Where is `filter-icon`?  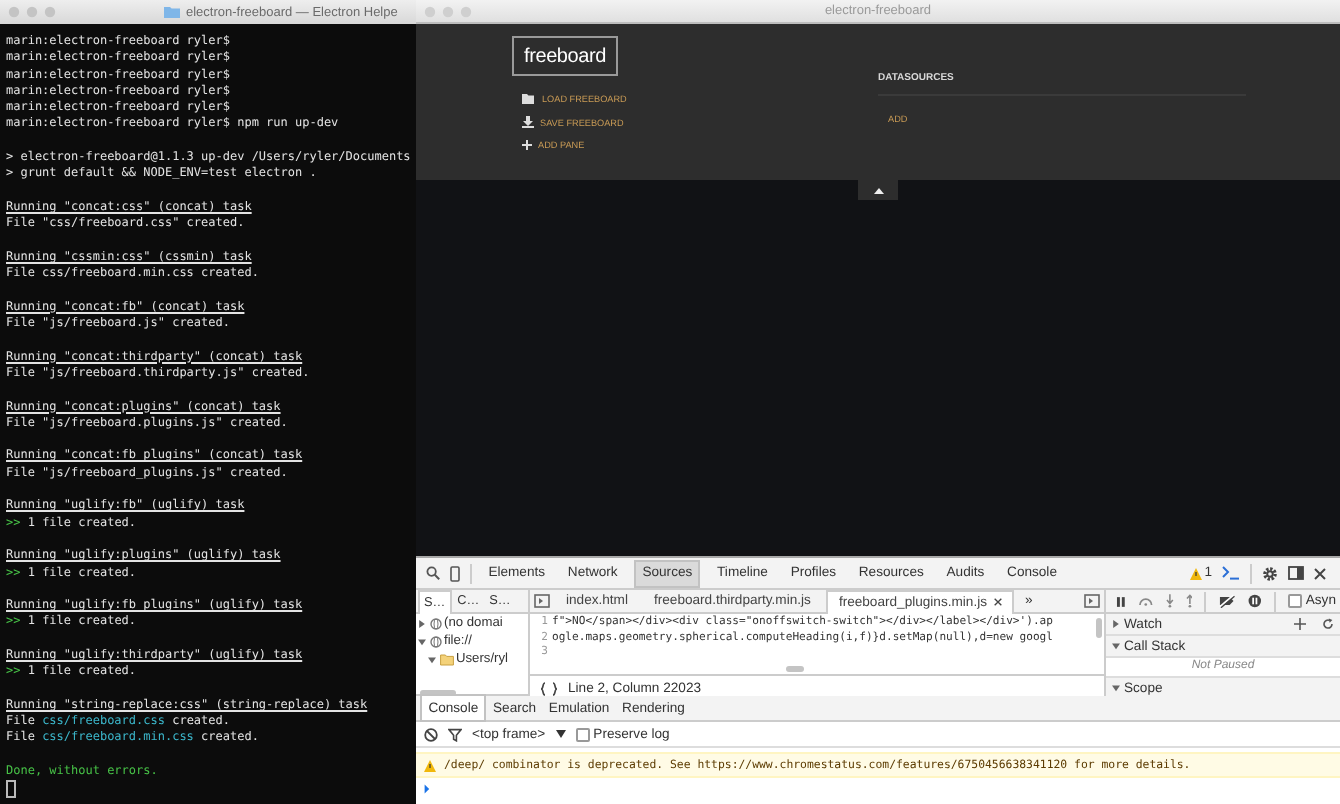
filter-icon is located at coordinates (455, 734).